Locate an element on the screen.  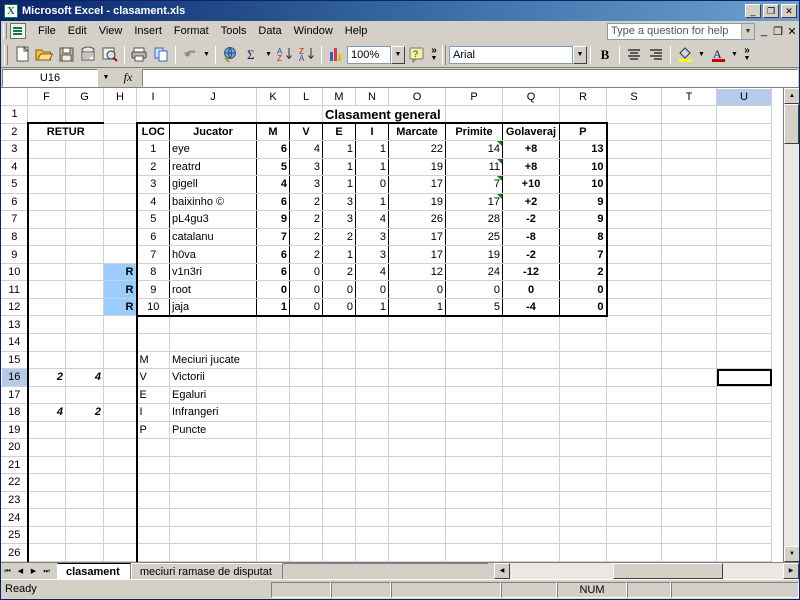
zoom-dropdown-icon: ▼ is located at coordinates (398, 54).